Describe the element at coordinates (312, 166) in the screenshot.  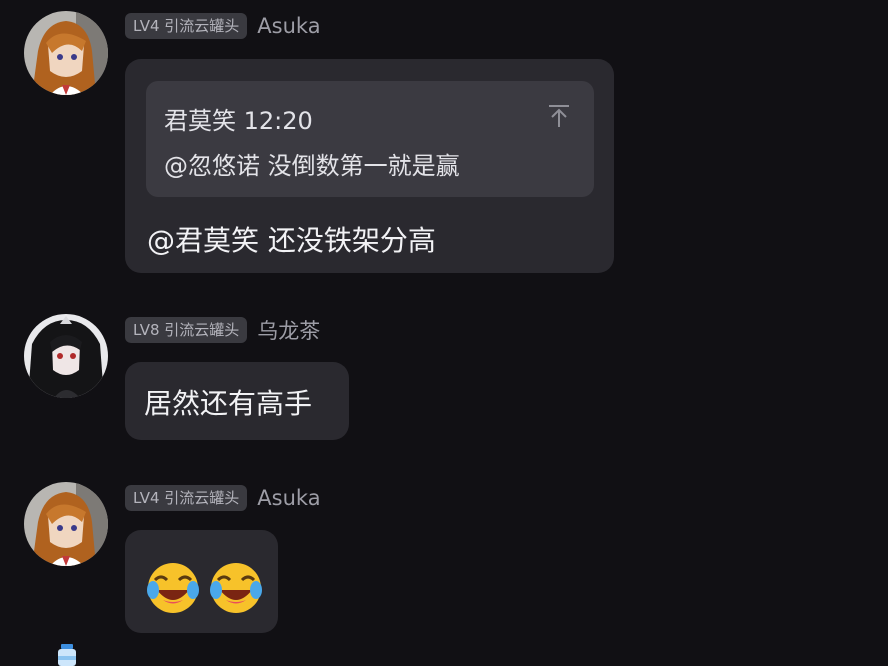
I see `quoted-text: @忽悠诺 没倒数第一就是赢` at that location.